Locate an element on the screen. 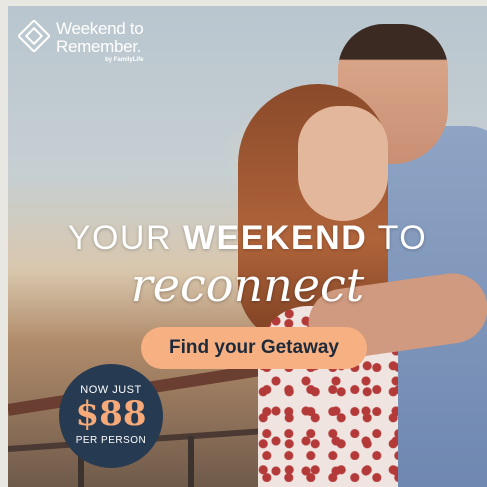 This screenshot has width=487, height=487. railing-post is located at coordinates (191, 461).